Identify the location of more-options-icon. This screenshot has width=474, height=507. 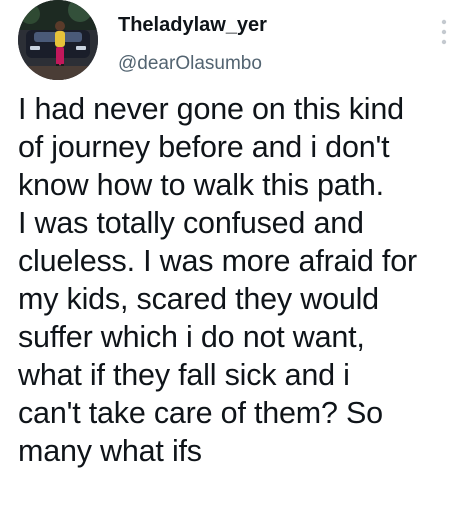
(444, 34).